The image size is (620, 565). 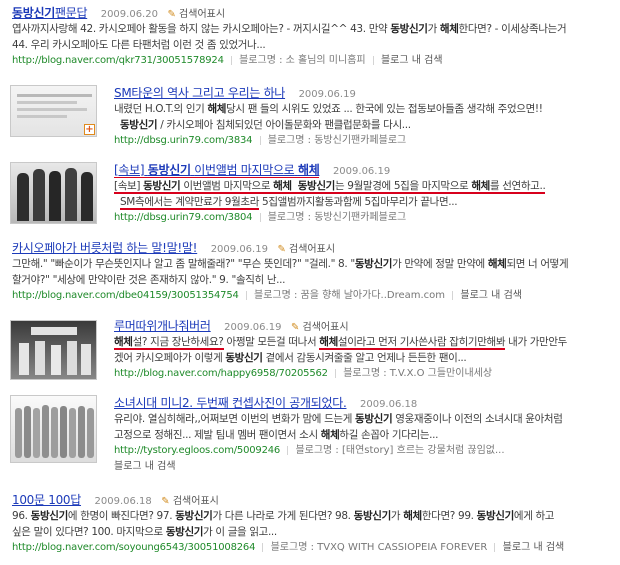 What do you see at coordinates (183, 217) in the screenshot?
I see `result-url: http://dbsg.urin79.com/3804` at bounding box center [183, 217].